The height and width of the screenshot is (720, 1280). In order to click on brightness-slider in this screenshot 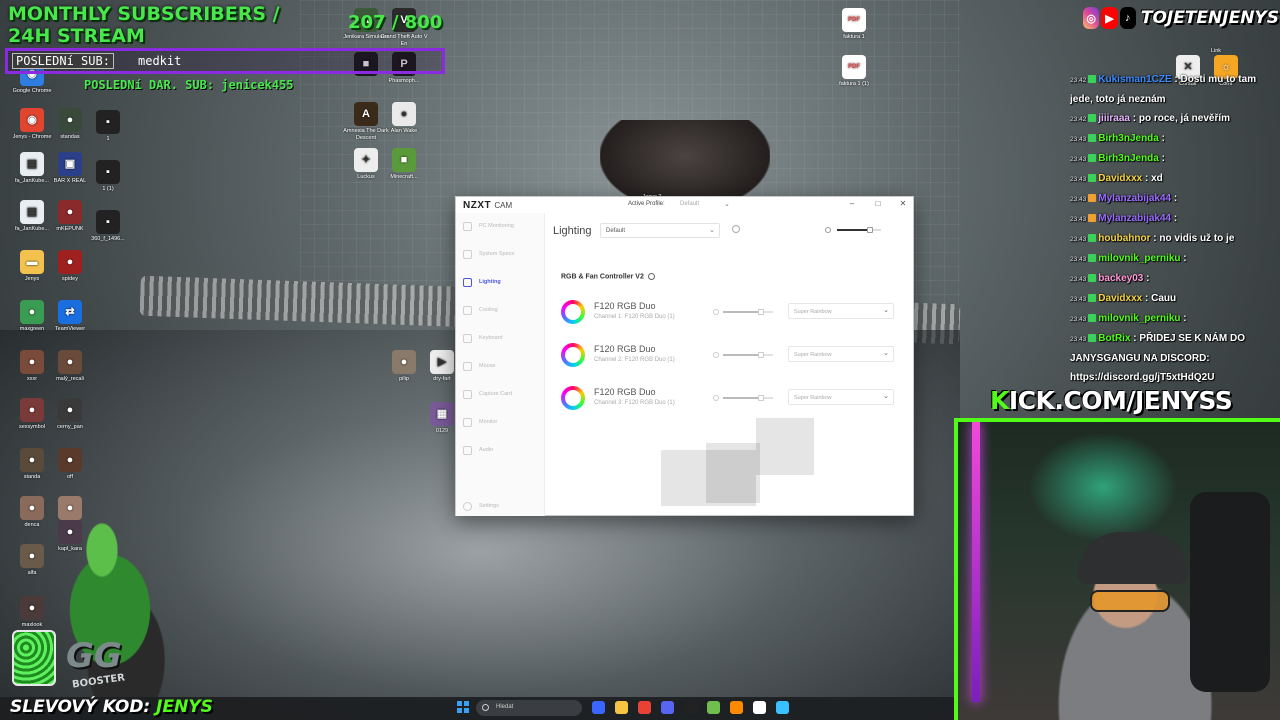, I will do `click(856, 230)`.